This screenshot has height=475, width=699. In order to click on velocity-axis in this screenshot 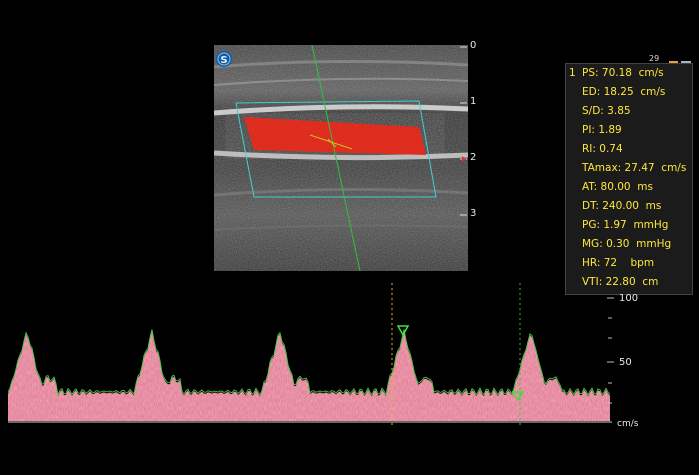, I will do `click(610, 350)`.